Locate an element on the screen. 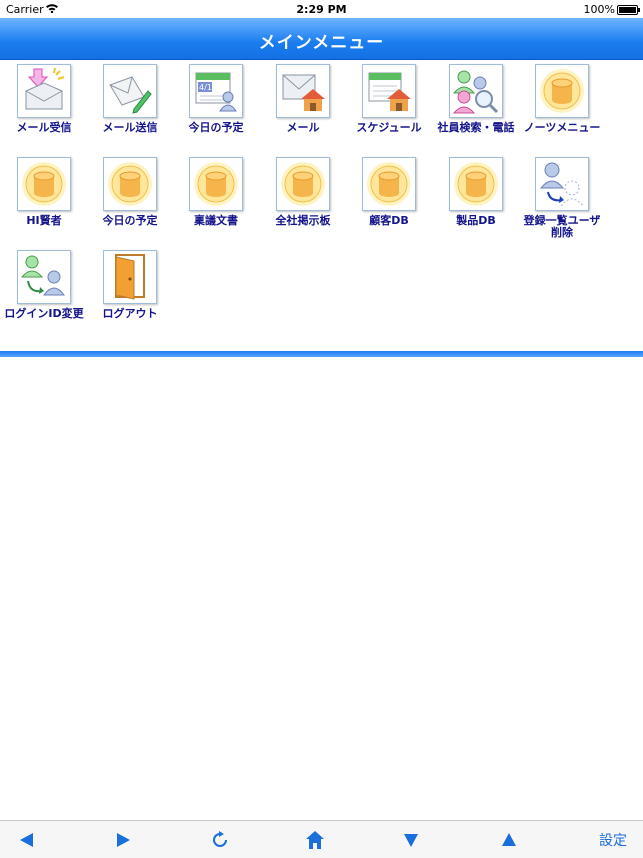 This screenshot has width=643, height=858. menu-item-today-db: 今日の予定 is located at coordinates (130, 190).